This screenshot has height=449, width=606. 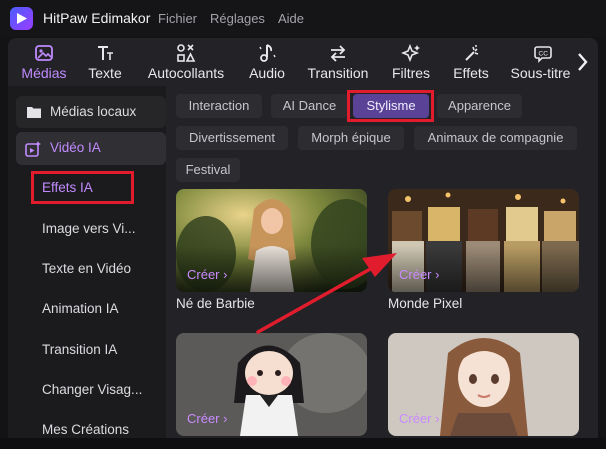 What do you see at coordinates (86, 268) in the screenshot?
I see `sidebar-item-texte-en-video: Texte en Vidéo` at bounding box center [86, 268].